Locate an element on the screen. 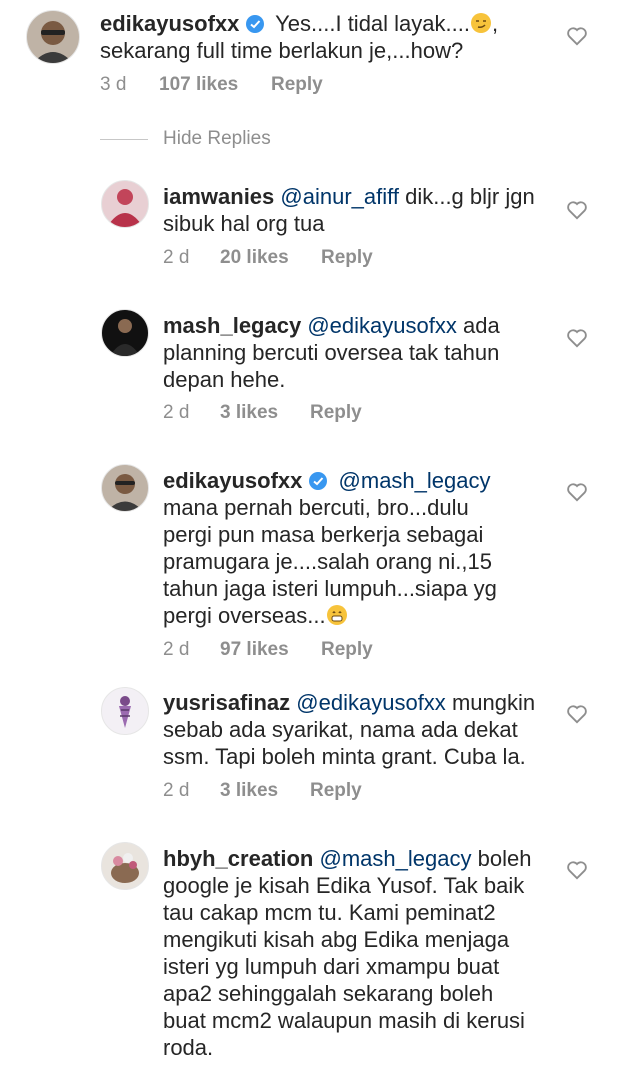 This screenshot has width=620, height=1076. timestamp: 3 d is located at coordinates (113, 84).